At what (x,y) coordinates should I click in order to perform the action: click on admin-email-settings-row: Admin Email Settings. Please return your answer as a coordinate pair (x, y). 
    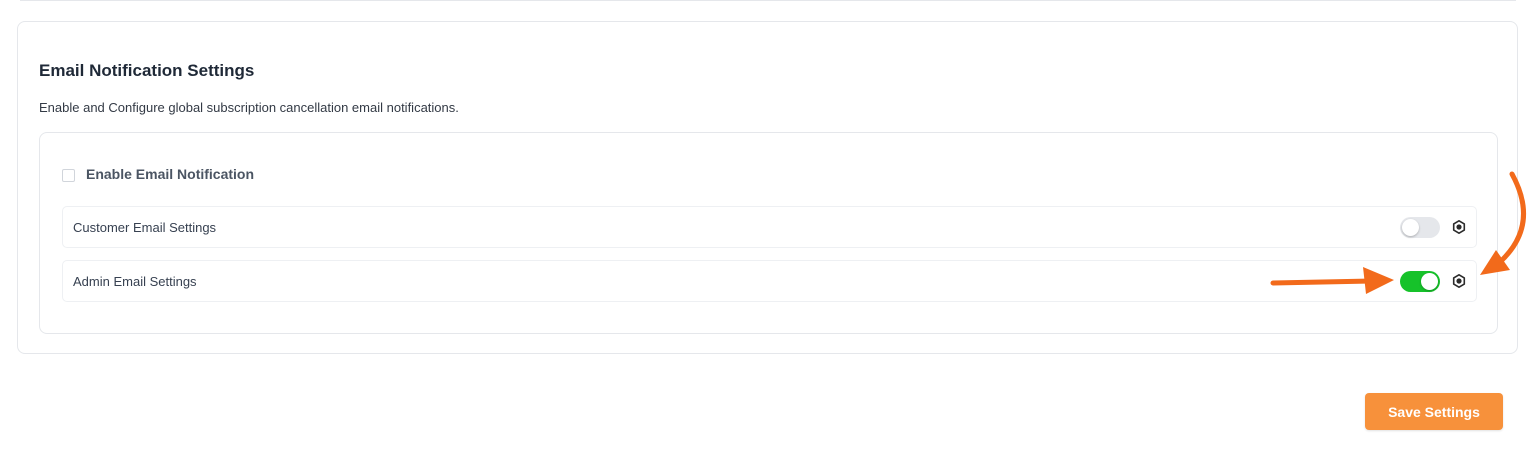
    Looking at the image, I should click on (769, 281).